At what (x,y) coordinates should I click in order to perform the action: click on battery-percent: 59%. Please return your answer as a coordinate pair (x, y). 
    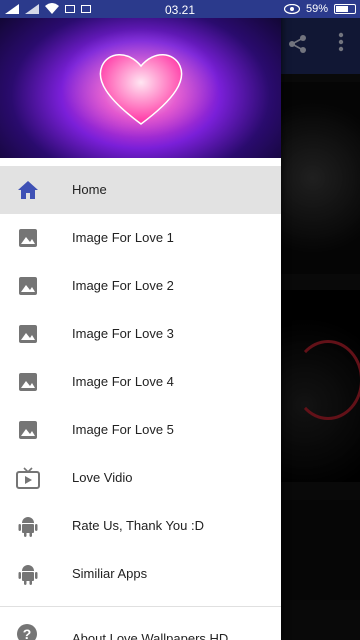
    Looking at the image, I should click on (316, 9).